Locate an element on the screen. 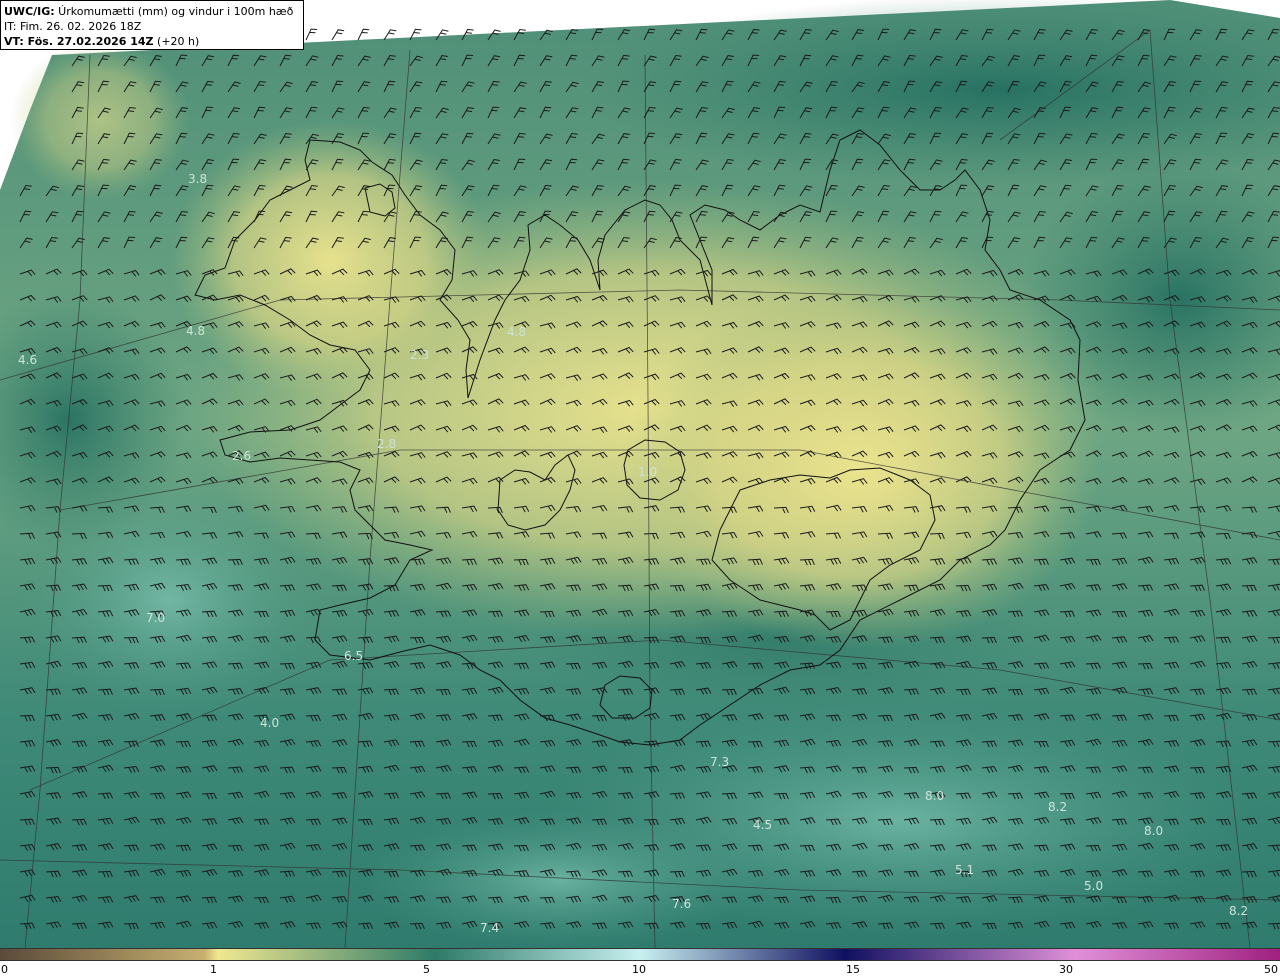  value-label-7-3: 7.3 is located at coordinates (719, 762).